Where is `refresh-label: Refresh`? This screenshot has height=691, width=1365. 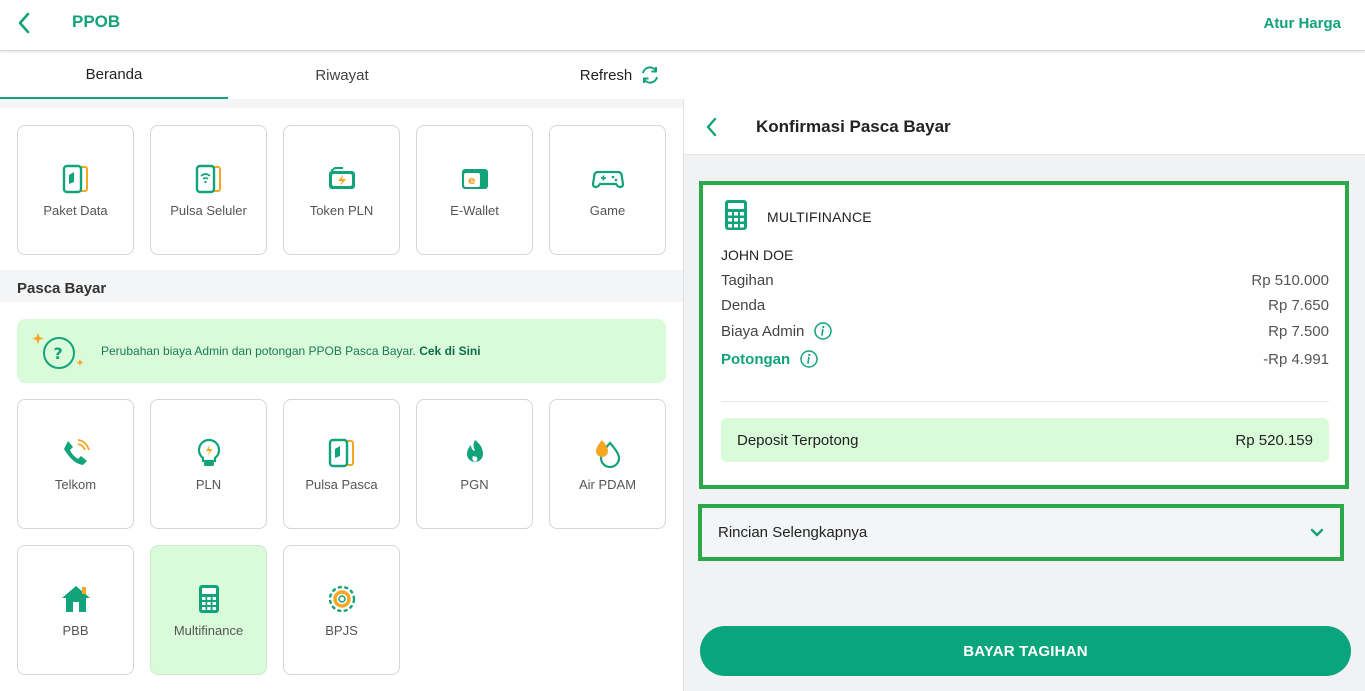
refresh-label: Refresh is located at coordinates (606, 75).